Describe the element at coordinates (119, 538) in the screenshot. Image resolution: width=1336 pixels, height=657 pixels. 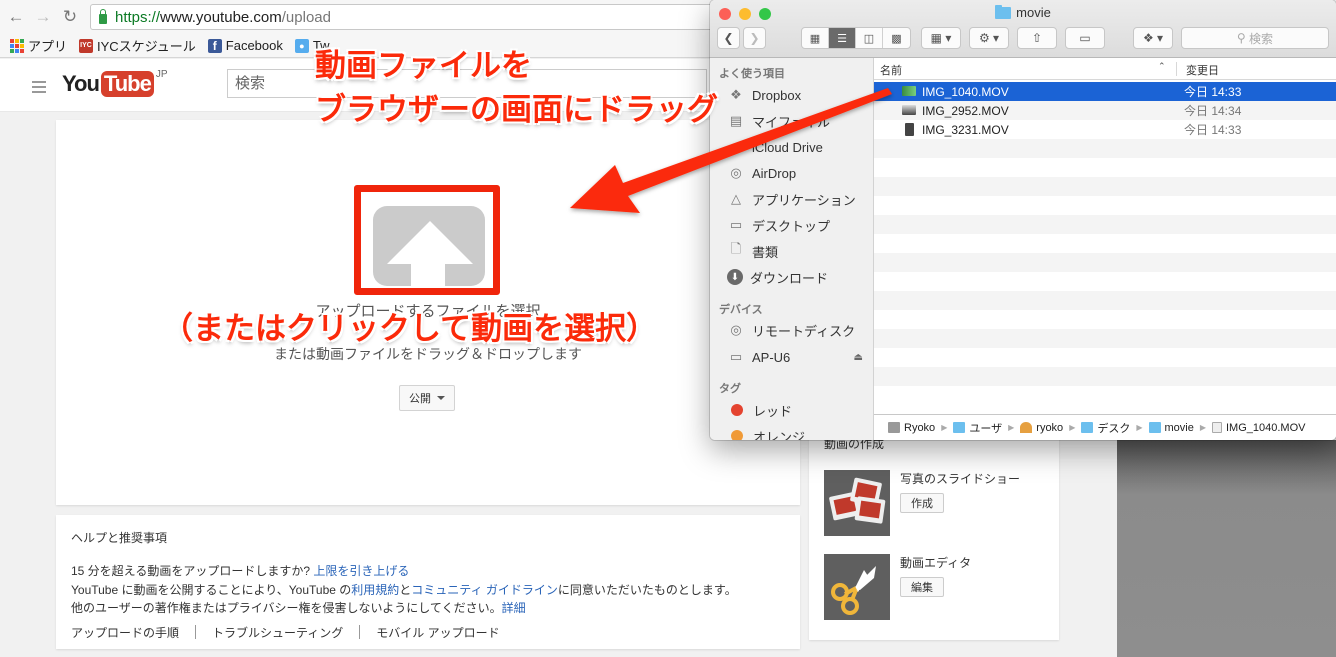
I see `help-title: ヘルプと推奨事項` at that location.